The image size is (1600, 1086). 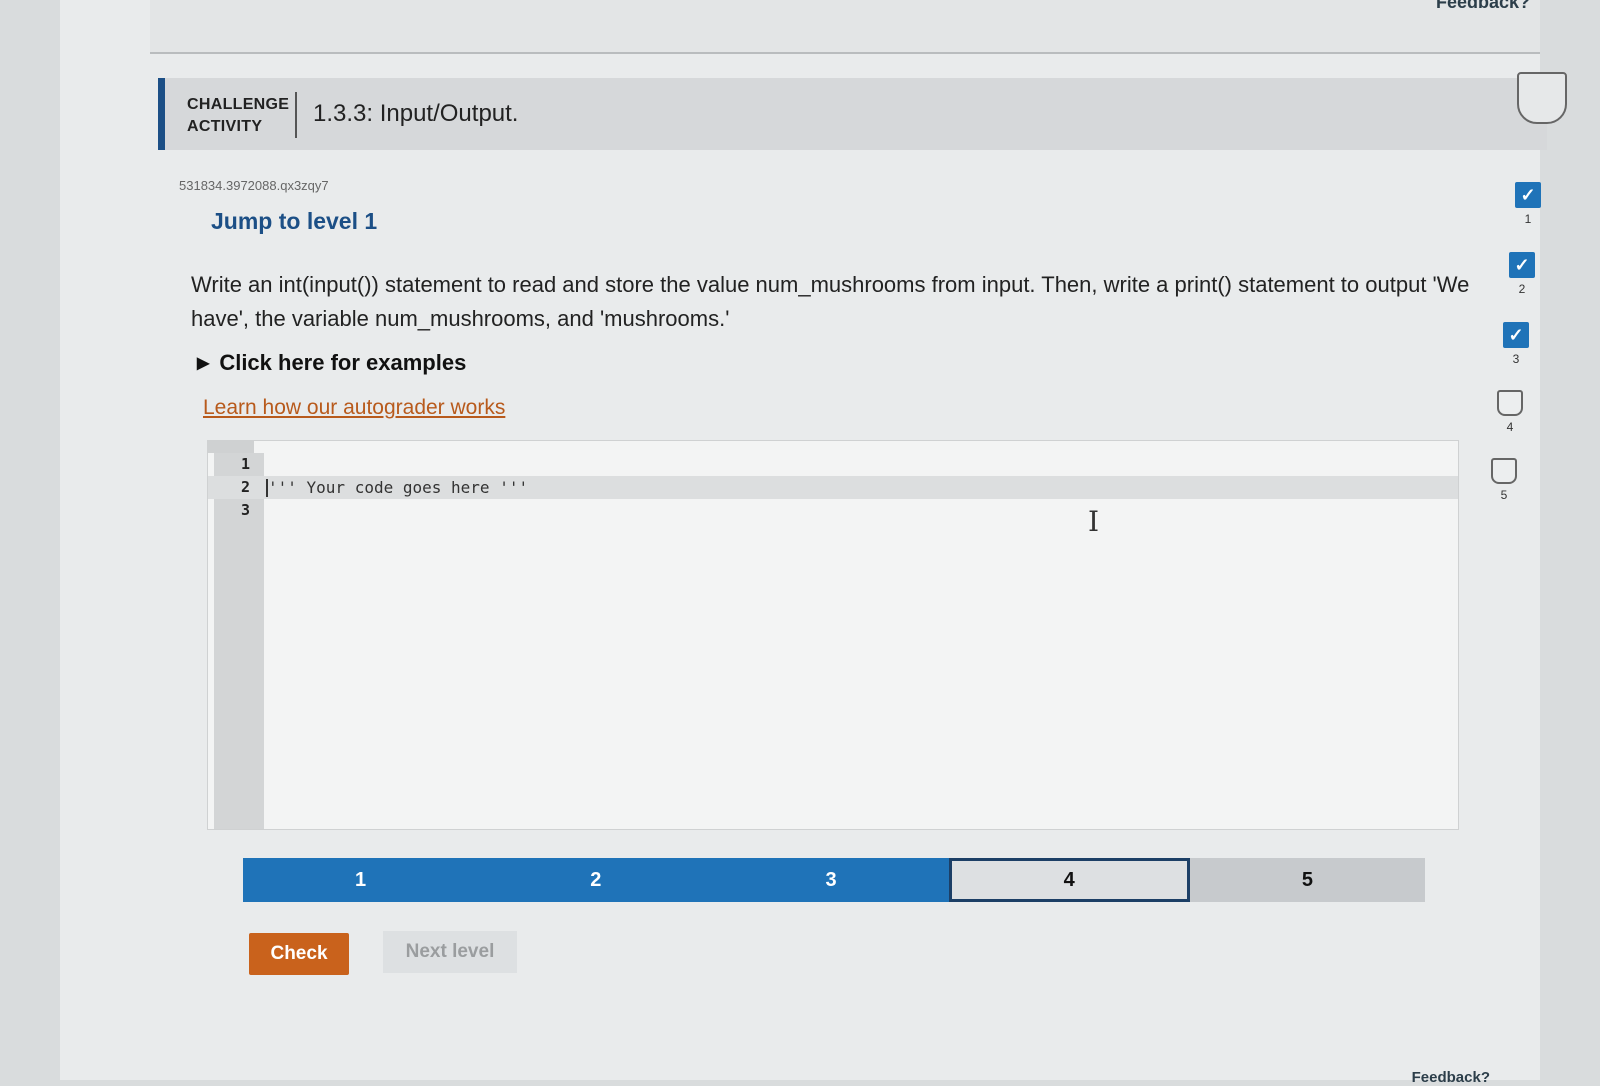 I want to click on next-level-button: Next level, so click(x=450, y=952).